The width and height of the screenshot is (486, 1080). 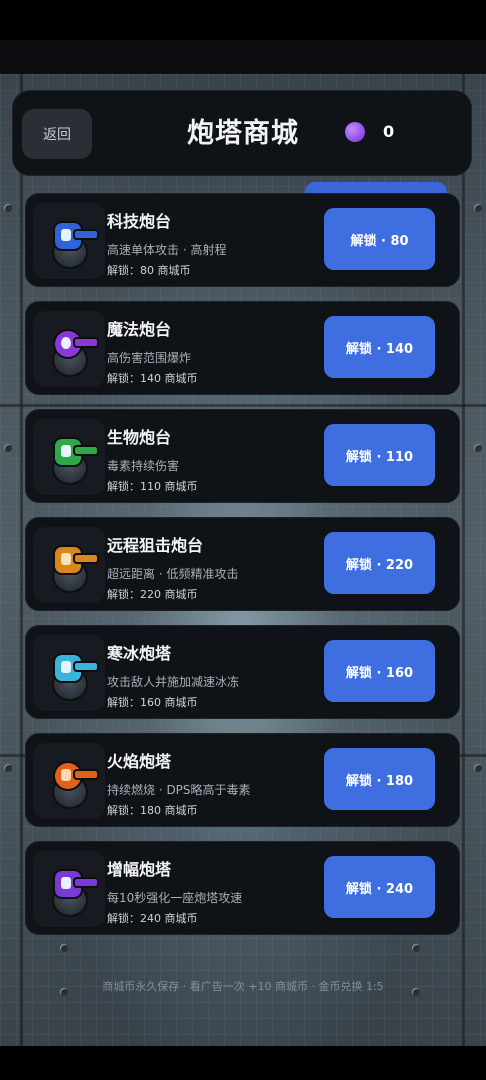 What do you see at coordinates (389, 131) in the screenshot?
I see `coin-count: 0` at bounding box center [389, 131].